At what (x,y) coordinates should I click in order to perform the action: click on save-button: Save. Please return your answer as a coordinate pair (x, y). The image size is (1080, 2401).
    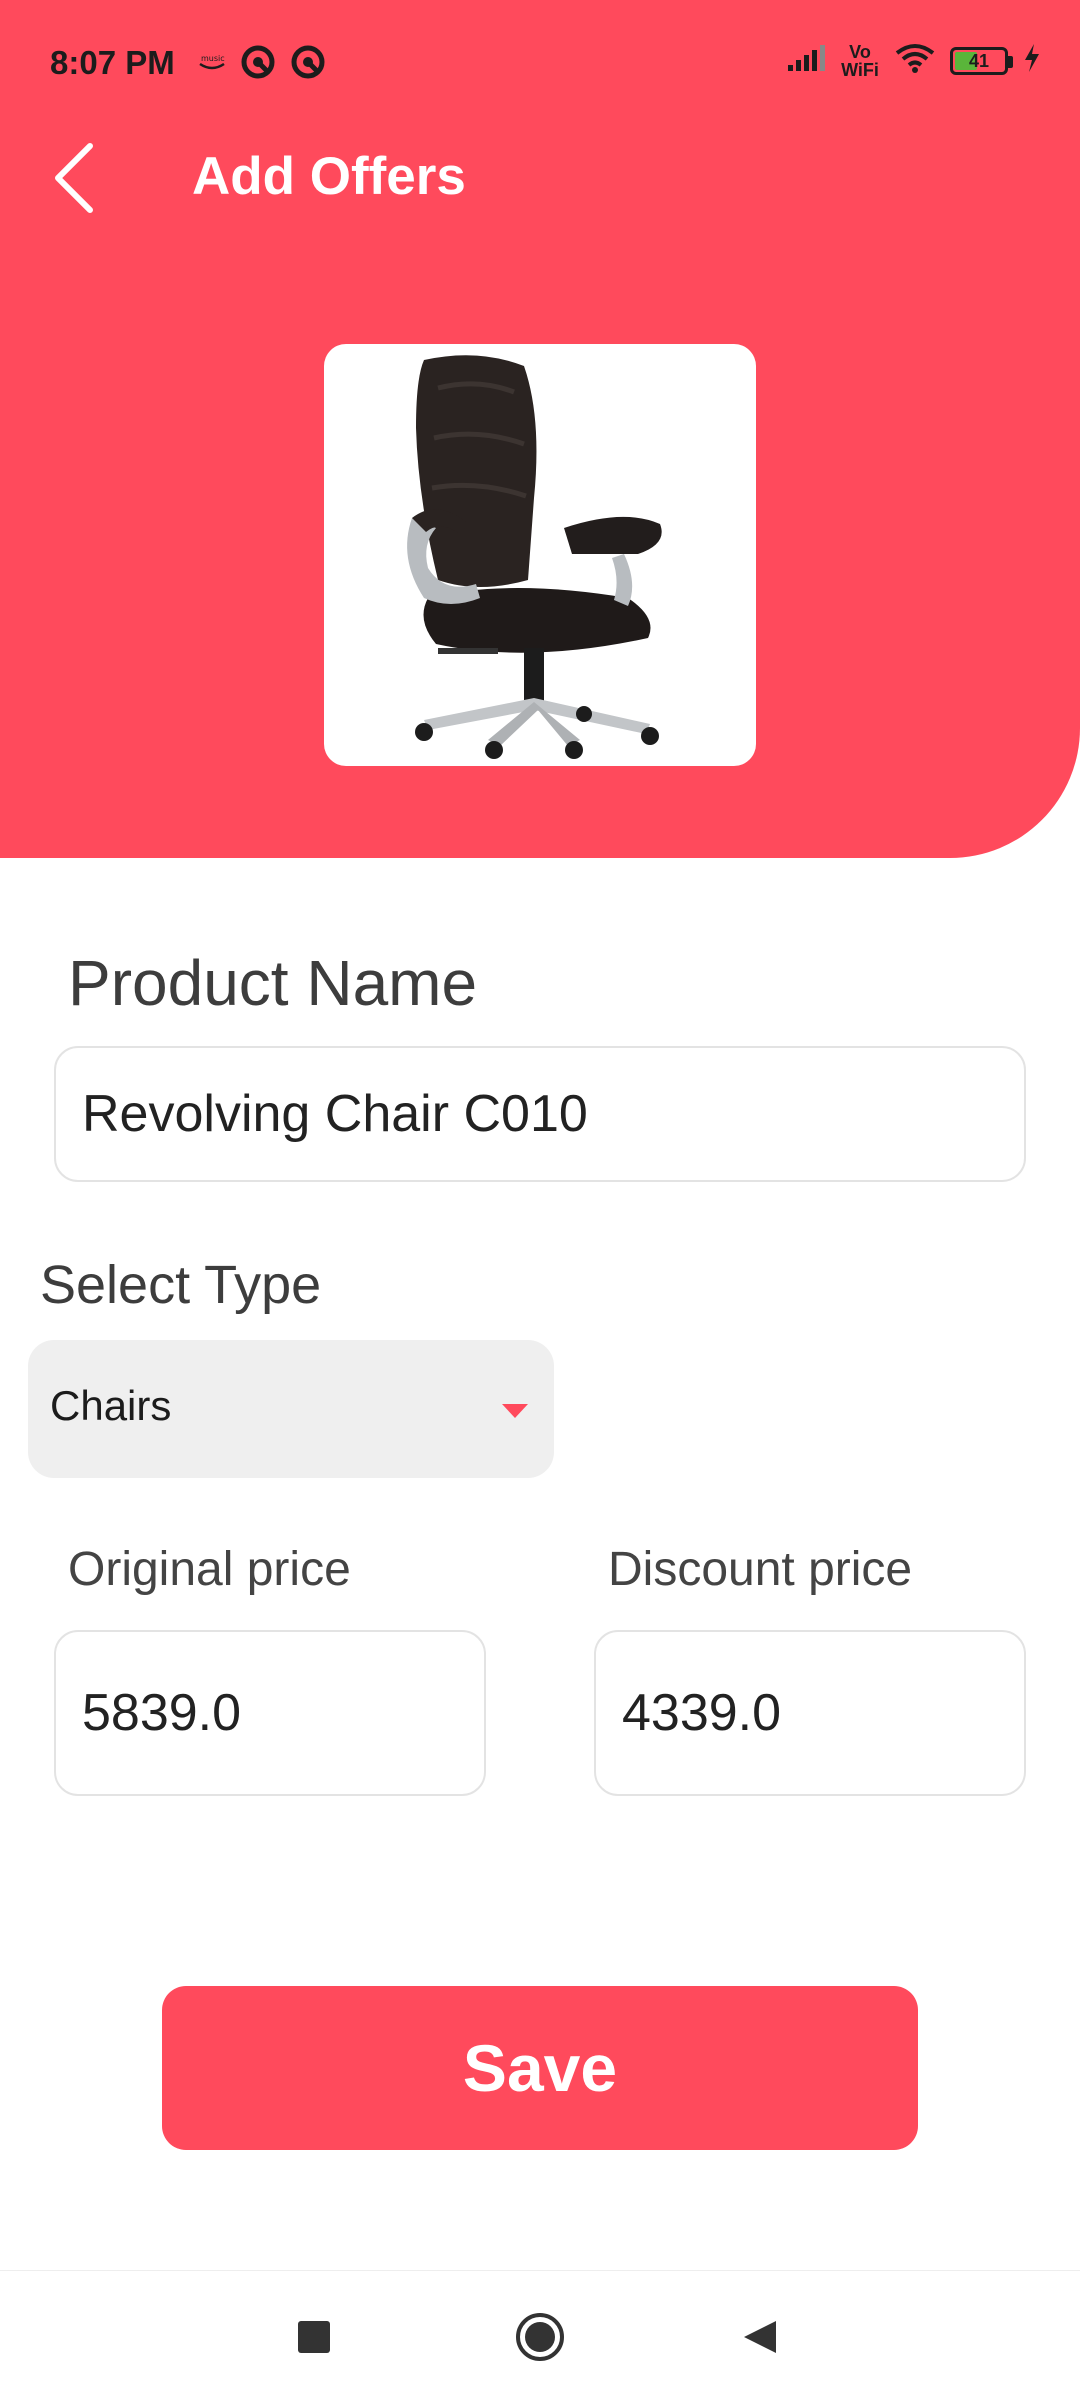
    Looking at the image, I should click on (540, 2068).